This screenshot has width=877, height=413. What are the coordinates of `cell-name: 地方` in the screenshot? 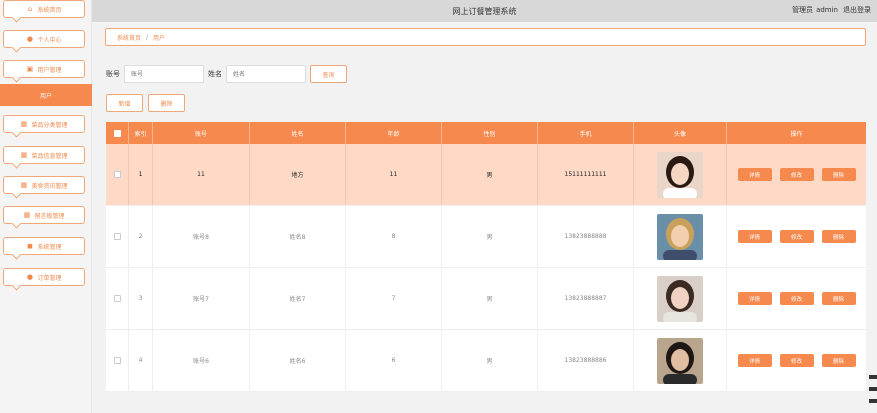 It's located at (298, 174).